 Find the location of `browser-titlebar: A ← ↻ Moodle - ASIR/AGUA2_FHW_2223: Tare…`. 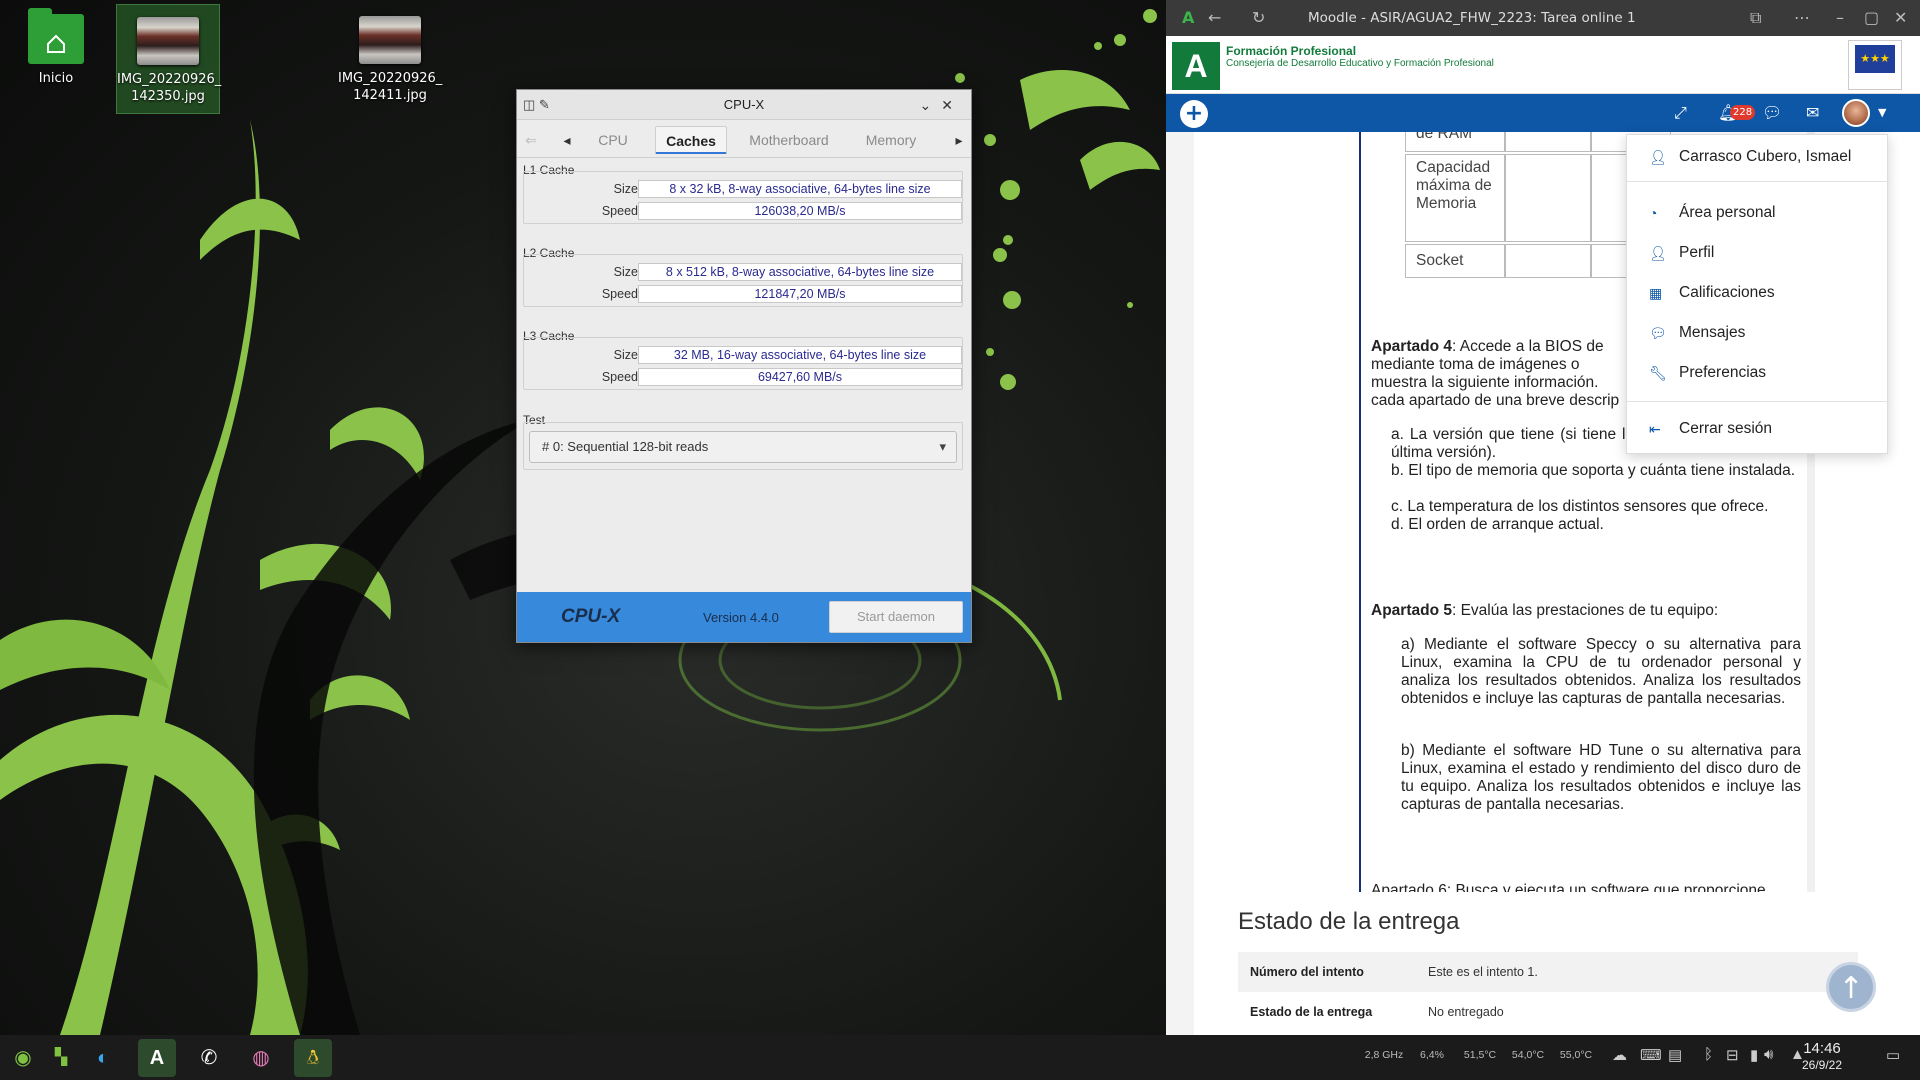

browser-titlebar: A ← ↻ Moodle - ASIR/AGUA2_FHW_2223: Tare… is located at coordinates (1543, 18).